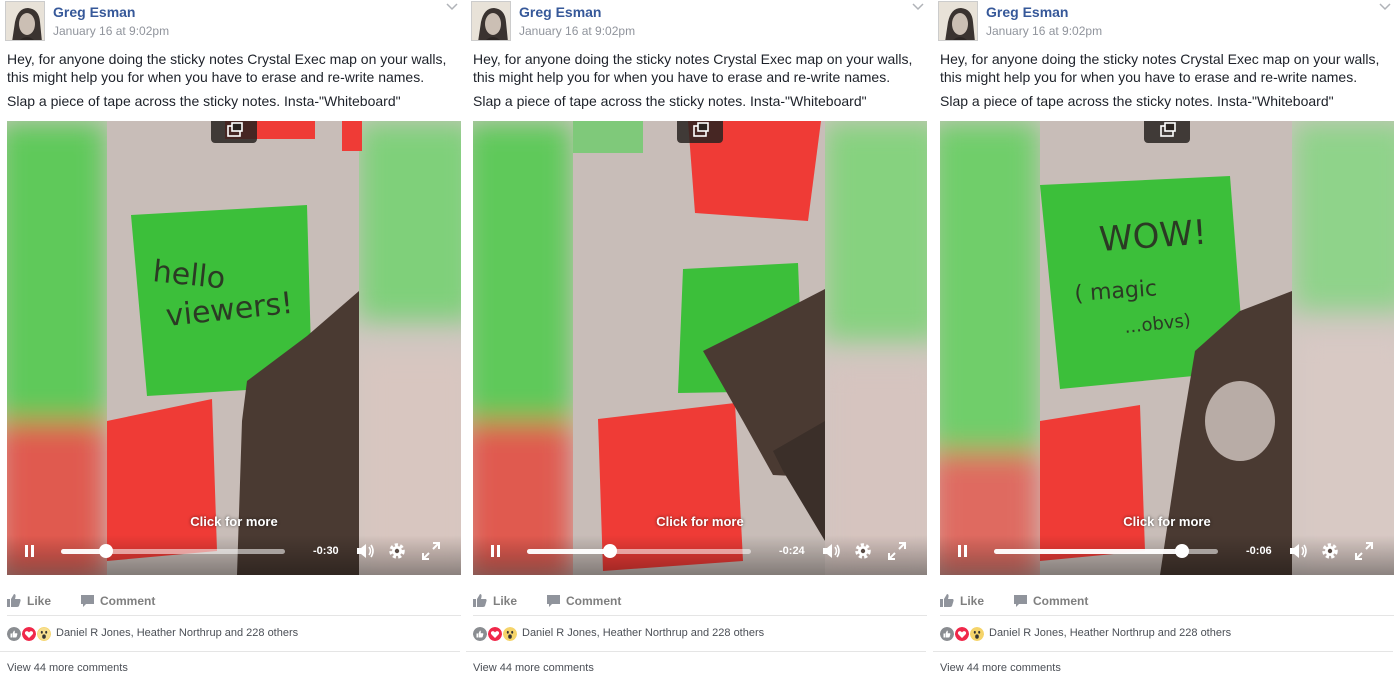 This screenshot has width=1400, height=695. What do you see at coordinates (792, 551) in the screenshot?
I see `time-remaining: -0:24` at bounding box center [792, 551].